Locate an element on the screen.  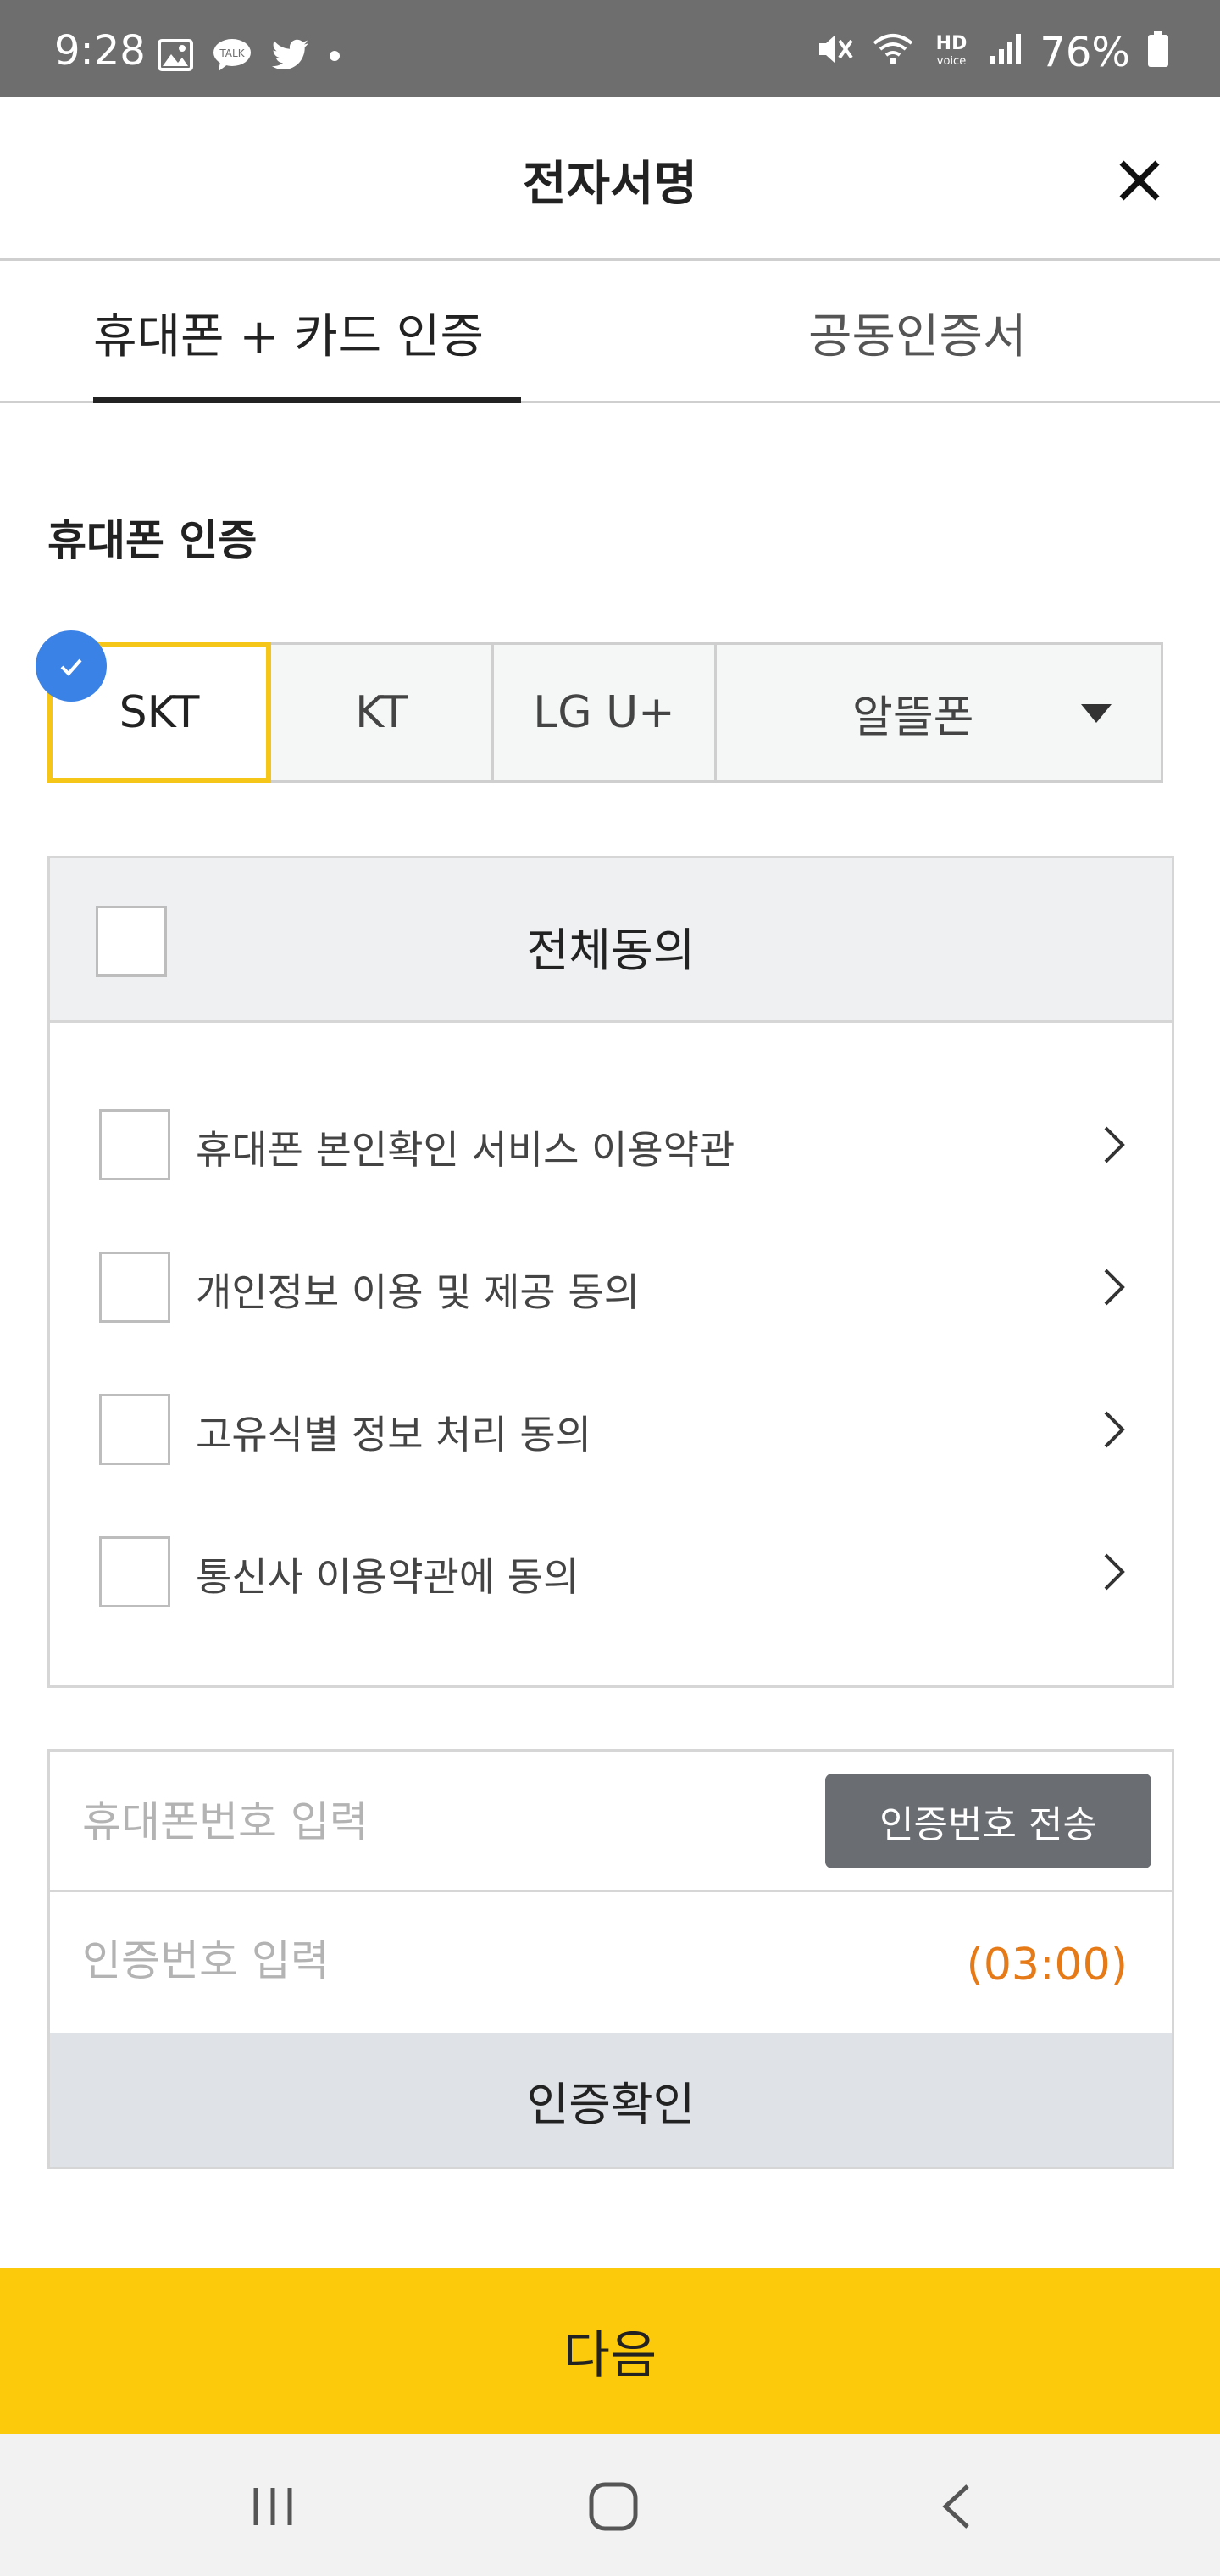
talk-badge-text: TALK is located at coordinates (232, 53).